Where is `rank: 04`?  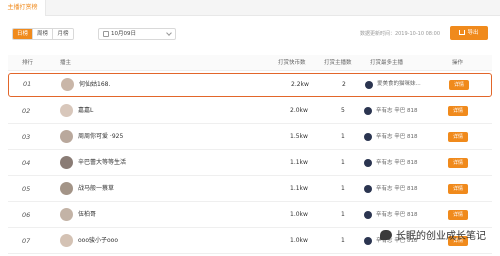
rank: 04 is located at coordinates (26, 163).